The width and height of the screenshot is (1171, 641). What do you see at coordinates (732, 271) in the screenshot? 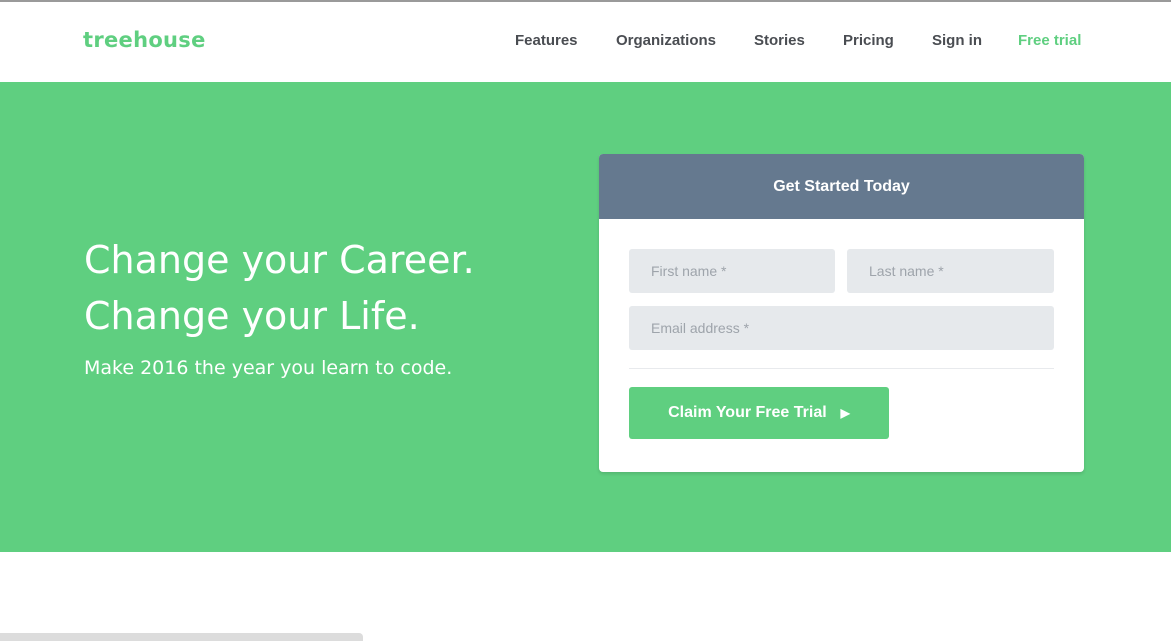
I see `first-name-input` at bounding box center [732, 271].